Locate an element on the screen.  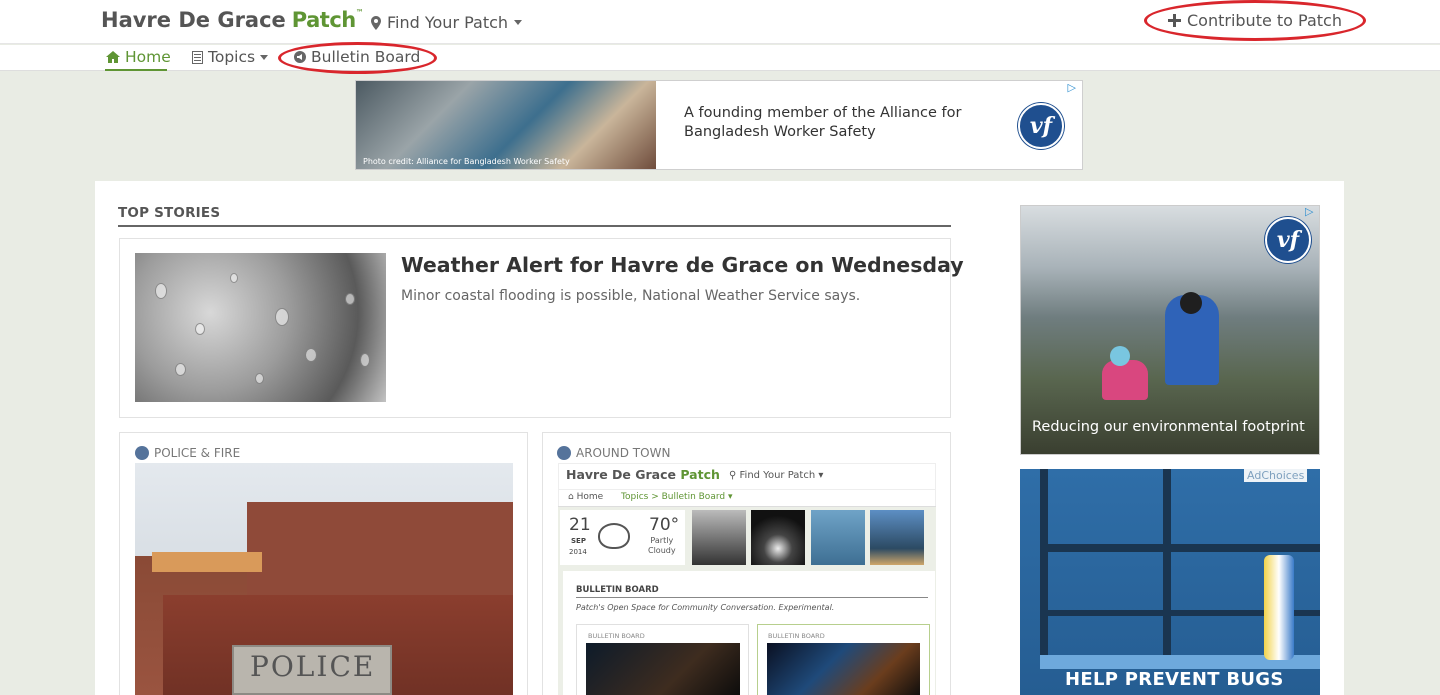
mini-date-day: 21 is located at coordinates (580, 525).